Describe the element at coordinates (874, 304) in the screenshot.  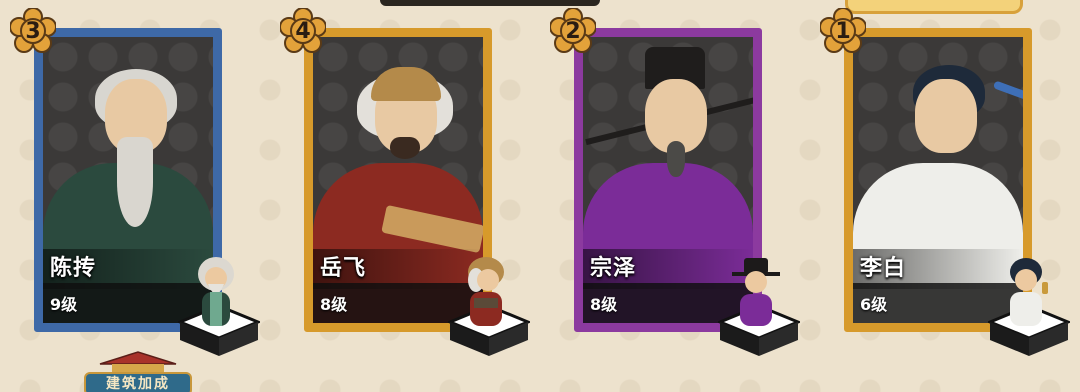
I see `hero-level: 6级` at that location.